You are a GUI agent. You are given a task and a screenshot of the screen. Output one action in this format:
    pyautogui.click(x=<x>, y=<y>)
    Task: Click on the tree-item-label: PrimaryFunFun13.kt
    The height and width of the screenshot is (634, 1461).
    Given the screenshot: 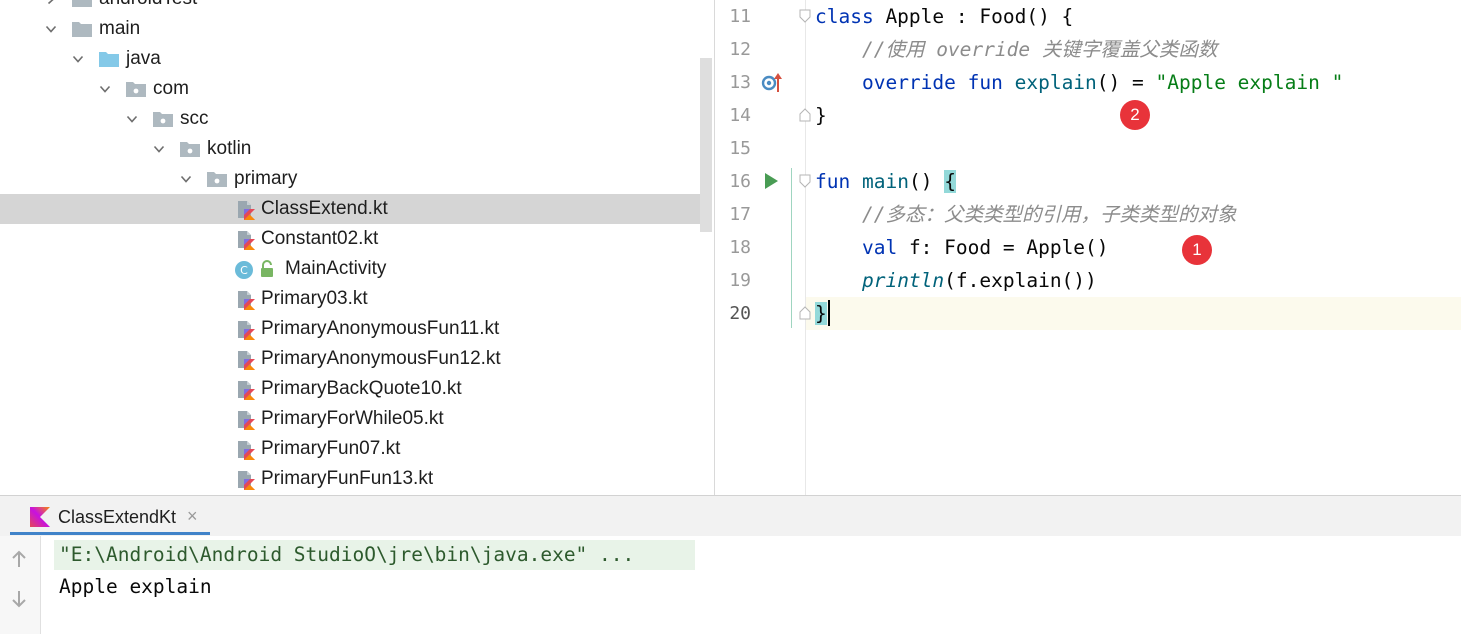 What is the action you would take?
    pyautogui.click(x=347, y=478)
    